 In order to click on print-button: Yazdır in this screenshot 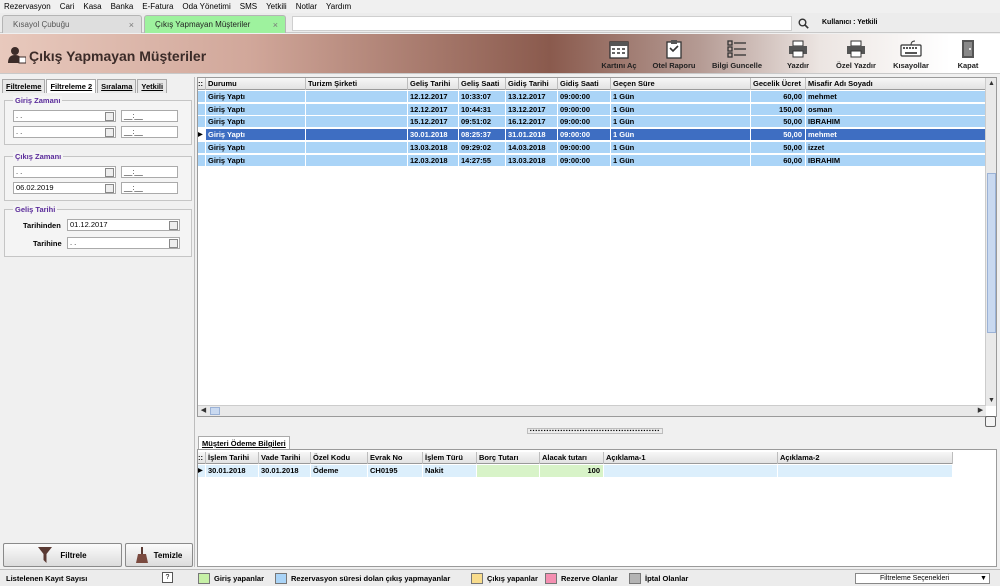, I will do `click(798, 55)`.